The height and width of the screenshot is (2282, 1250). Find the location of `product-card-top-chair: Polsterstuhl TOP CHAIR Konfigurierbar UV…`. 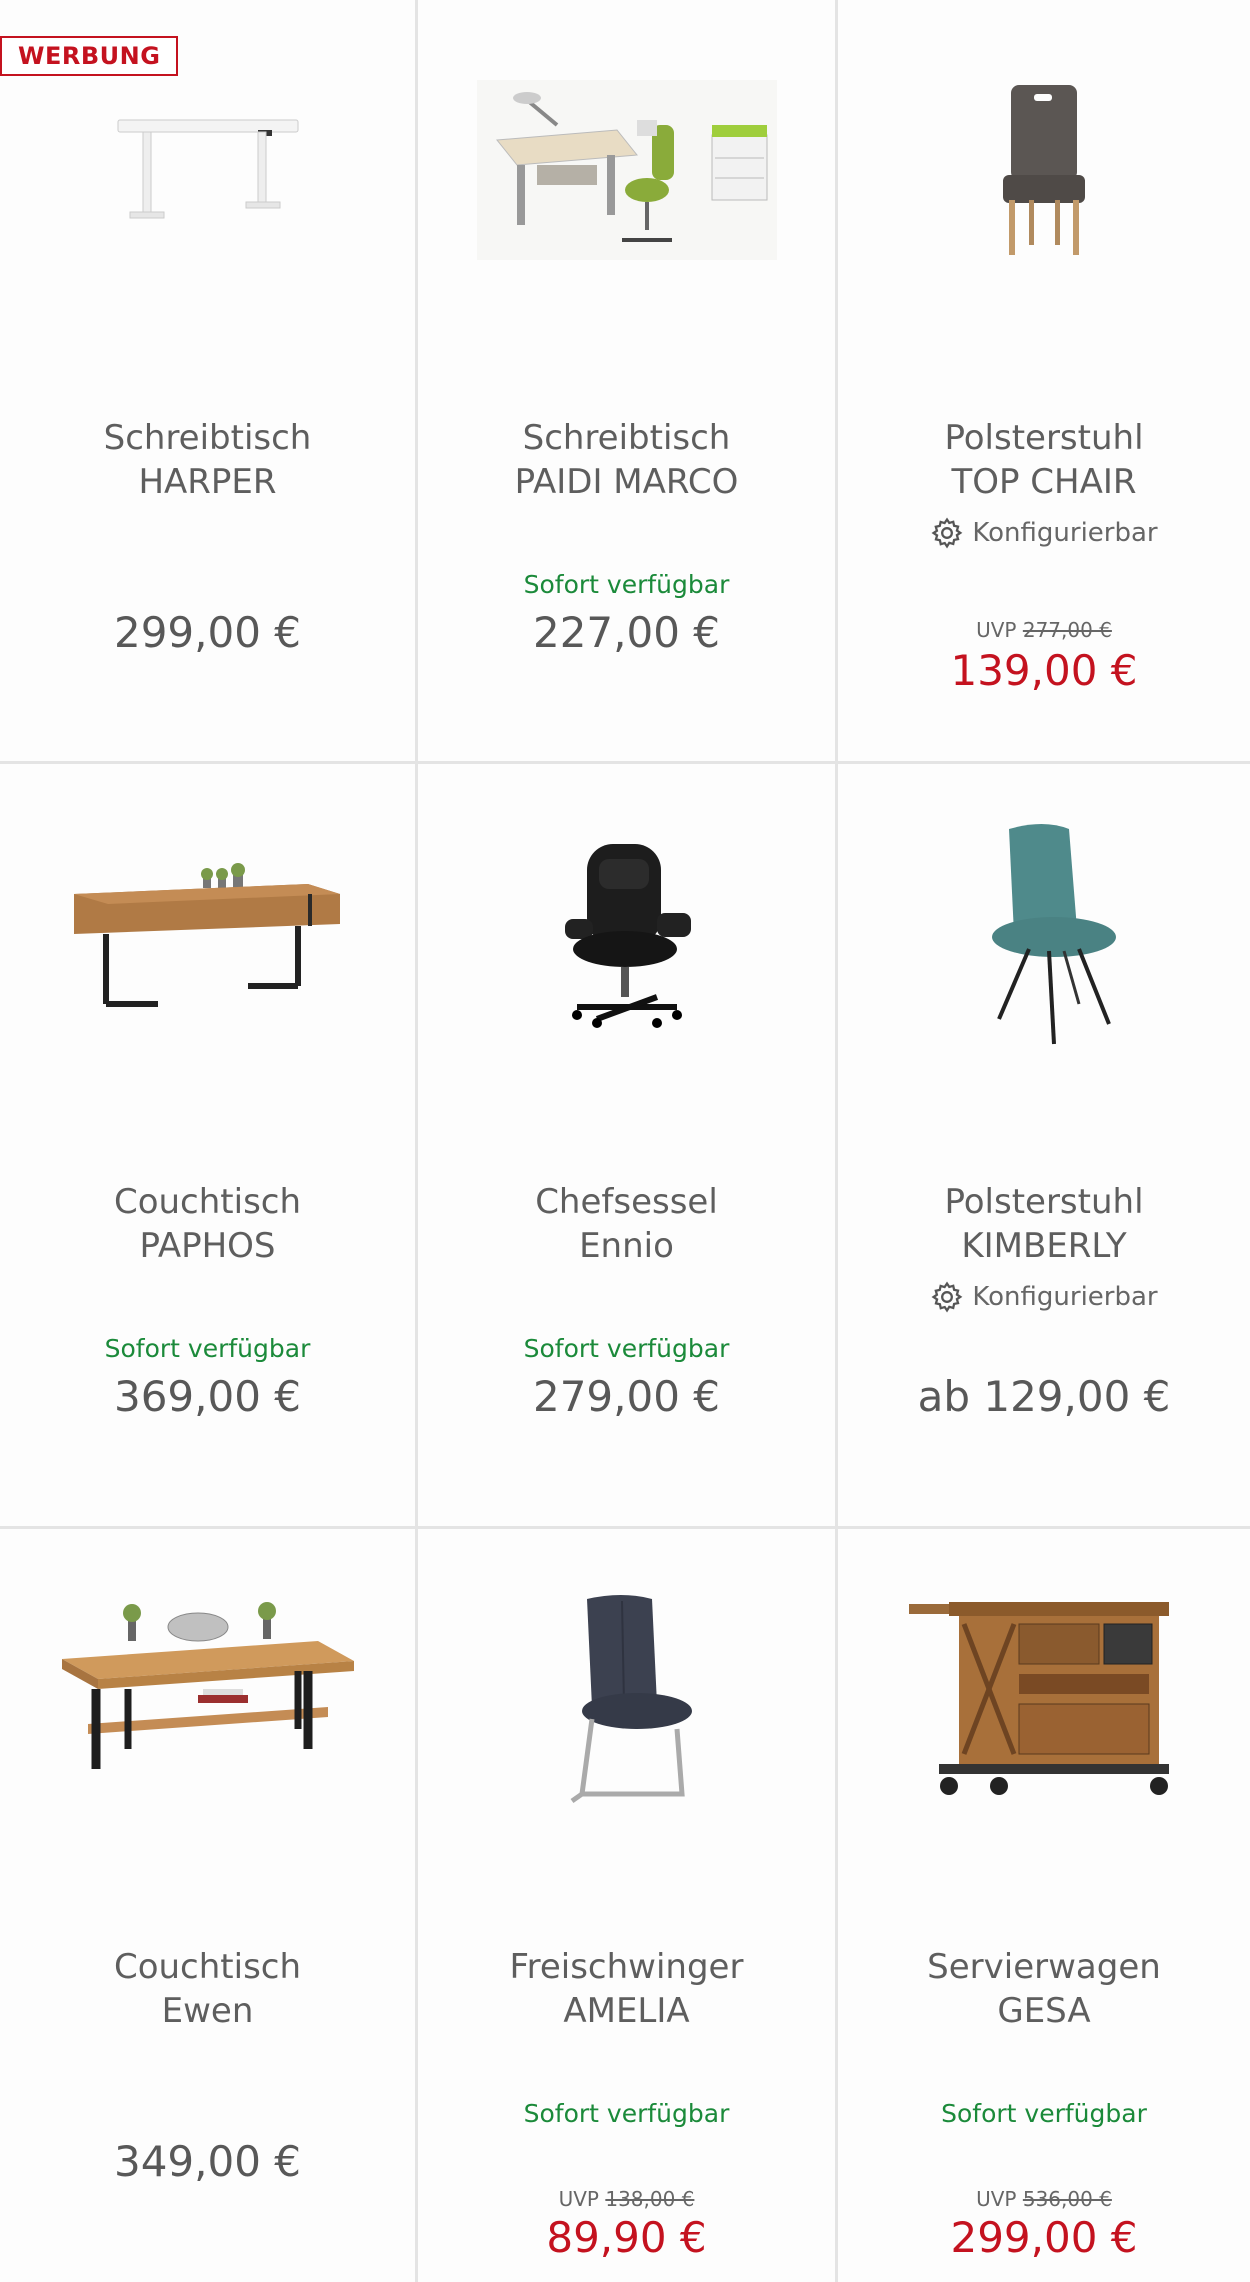

product-card-top-chair: Polsterstuhl TOP CHAIR Konfigurierbar UV… is located at coordinates (1044, 382).